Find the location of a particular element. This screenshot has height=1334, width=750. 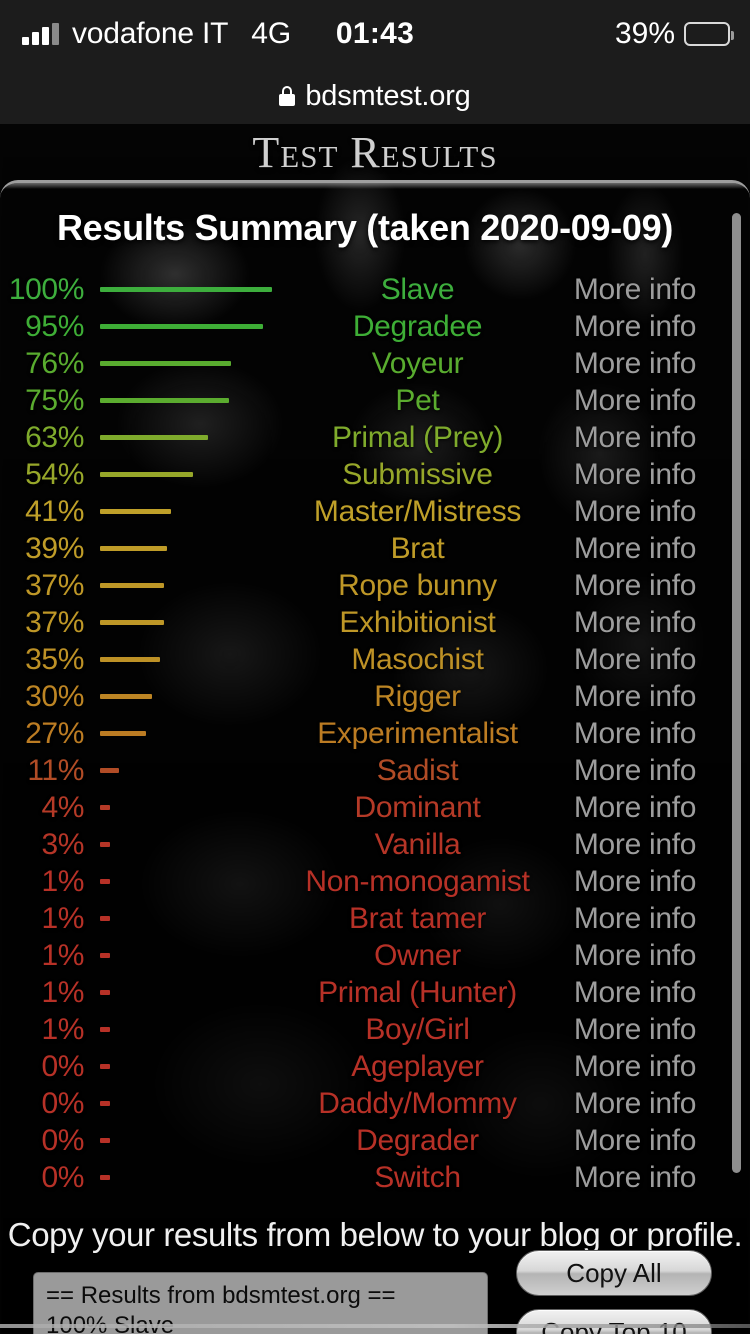

result-row: 76% Voyeur More info is located at coordinates (365, 363).